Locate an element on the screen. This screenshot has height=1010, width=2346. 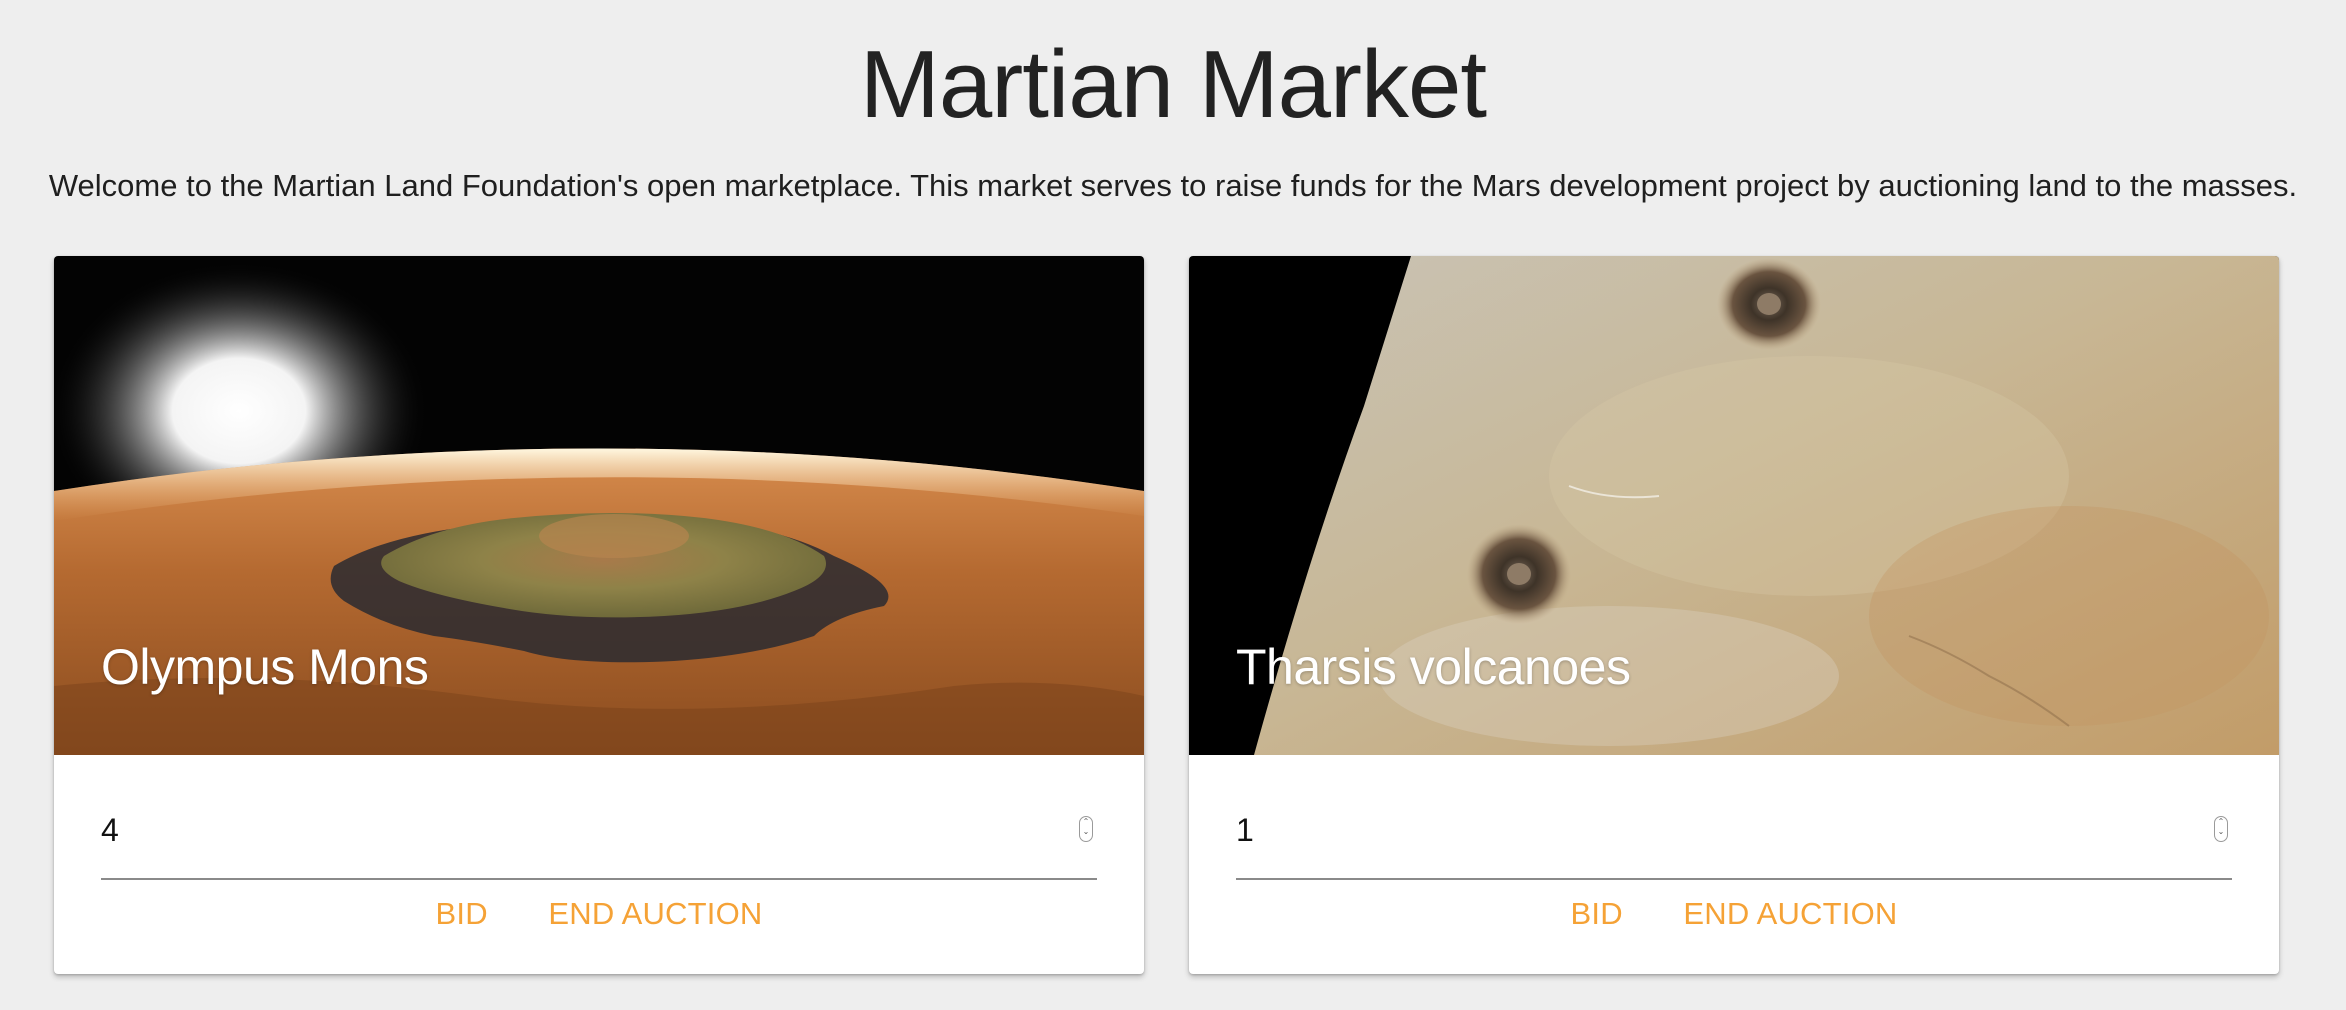
listing-title: Tharsis volcanoes is located at coordinates (1433, 667).